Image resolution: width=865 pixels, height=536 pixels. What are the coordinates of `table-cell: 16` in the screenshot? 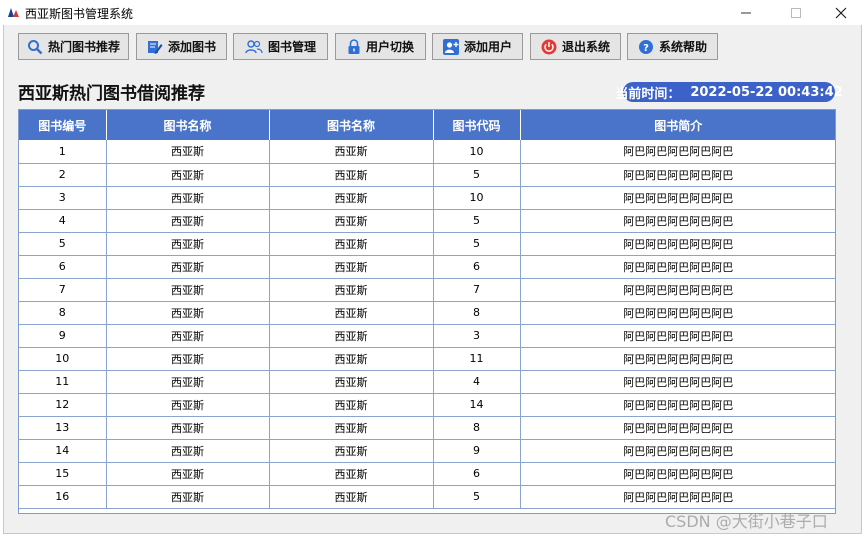 It's located at (63, 497).